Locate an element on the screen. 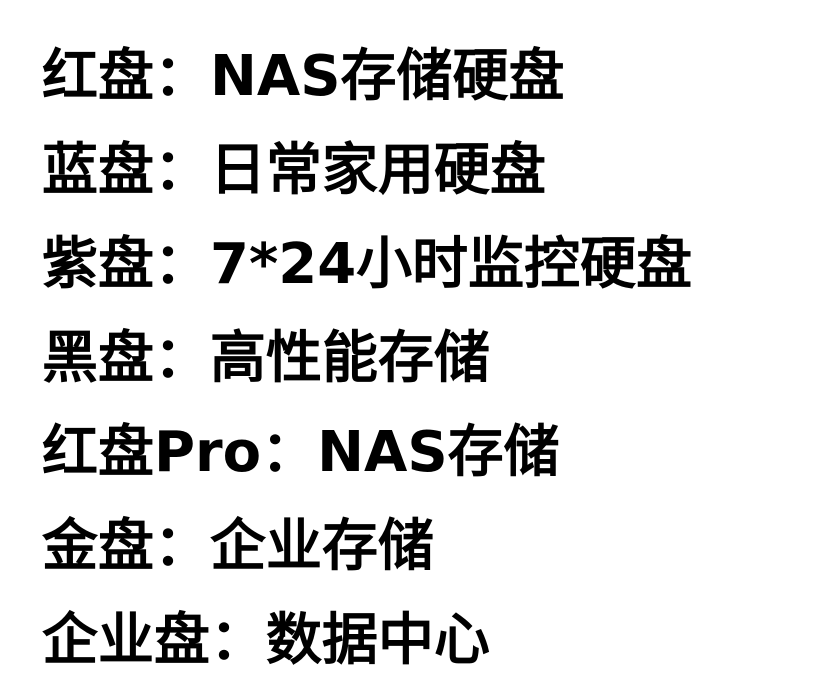 The image size is (820, 684). list-item-red-drive: 红盘：NAS存储硬盘 is located at coordinates (303, 76).